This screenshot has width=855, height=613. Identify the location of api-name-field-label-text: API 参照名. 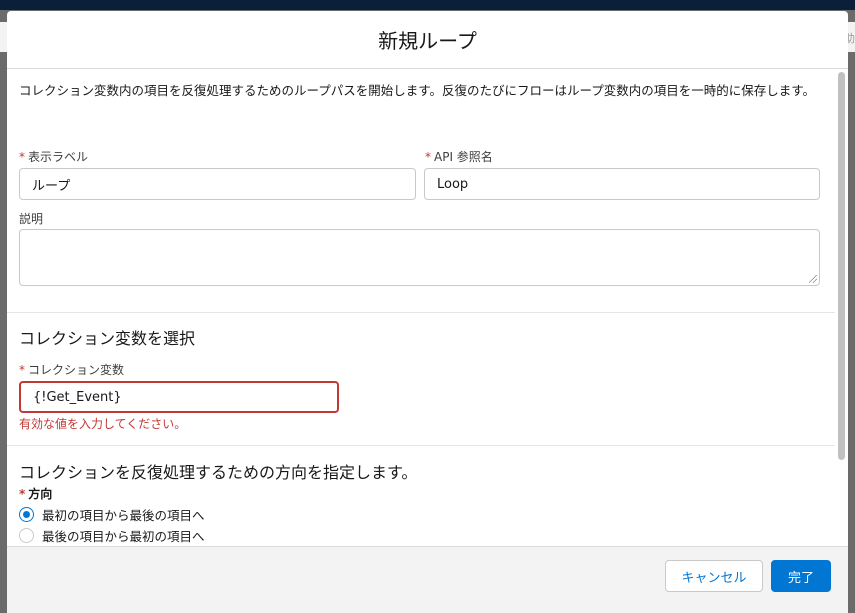
(463, 157).